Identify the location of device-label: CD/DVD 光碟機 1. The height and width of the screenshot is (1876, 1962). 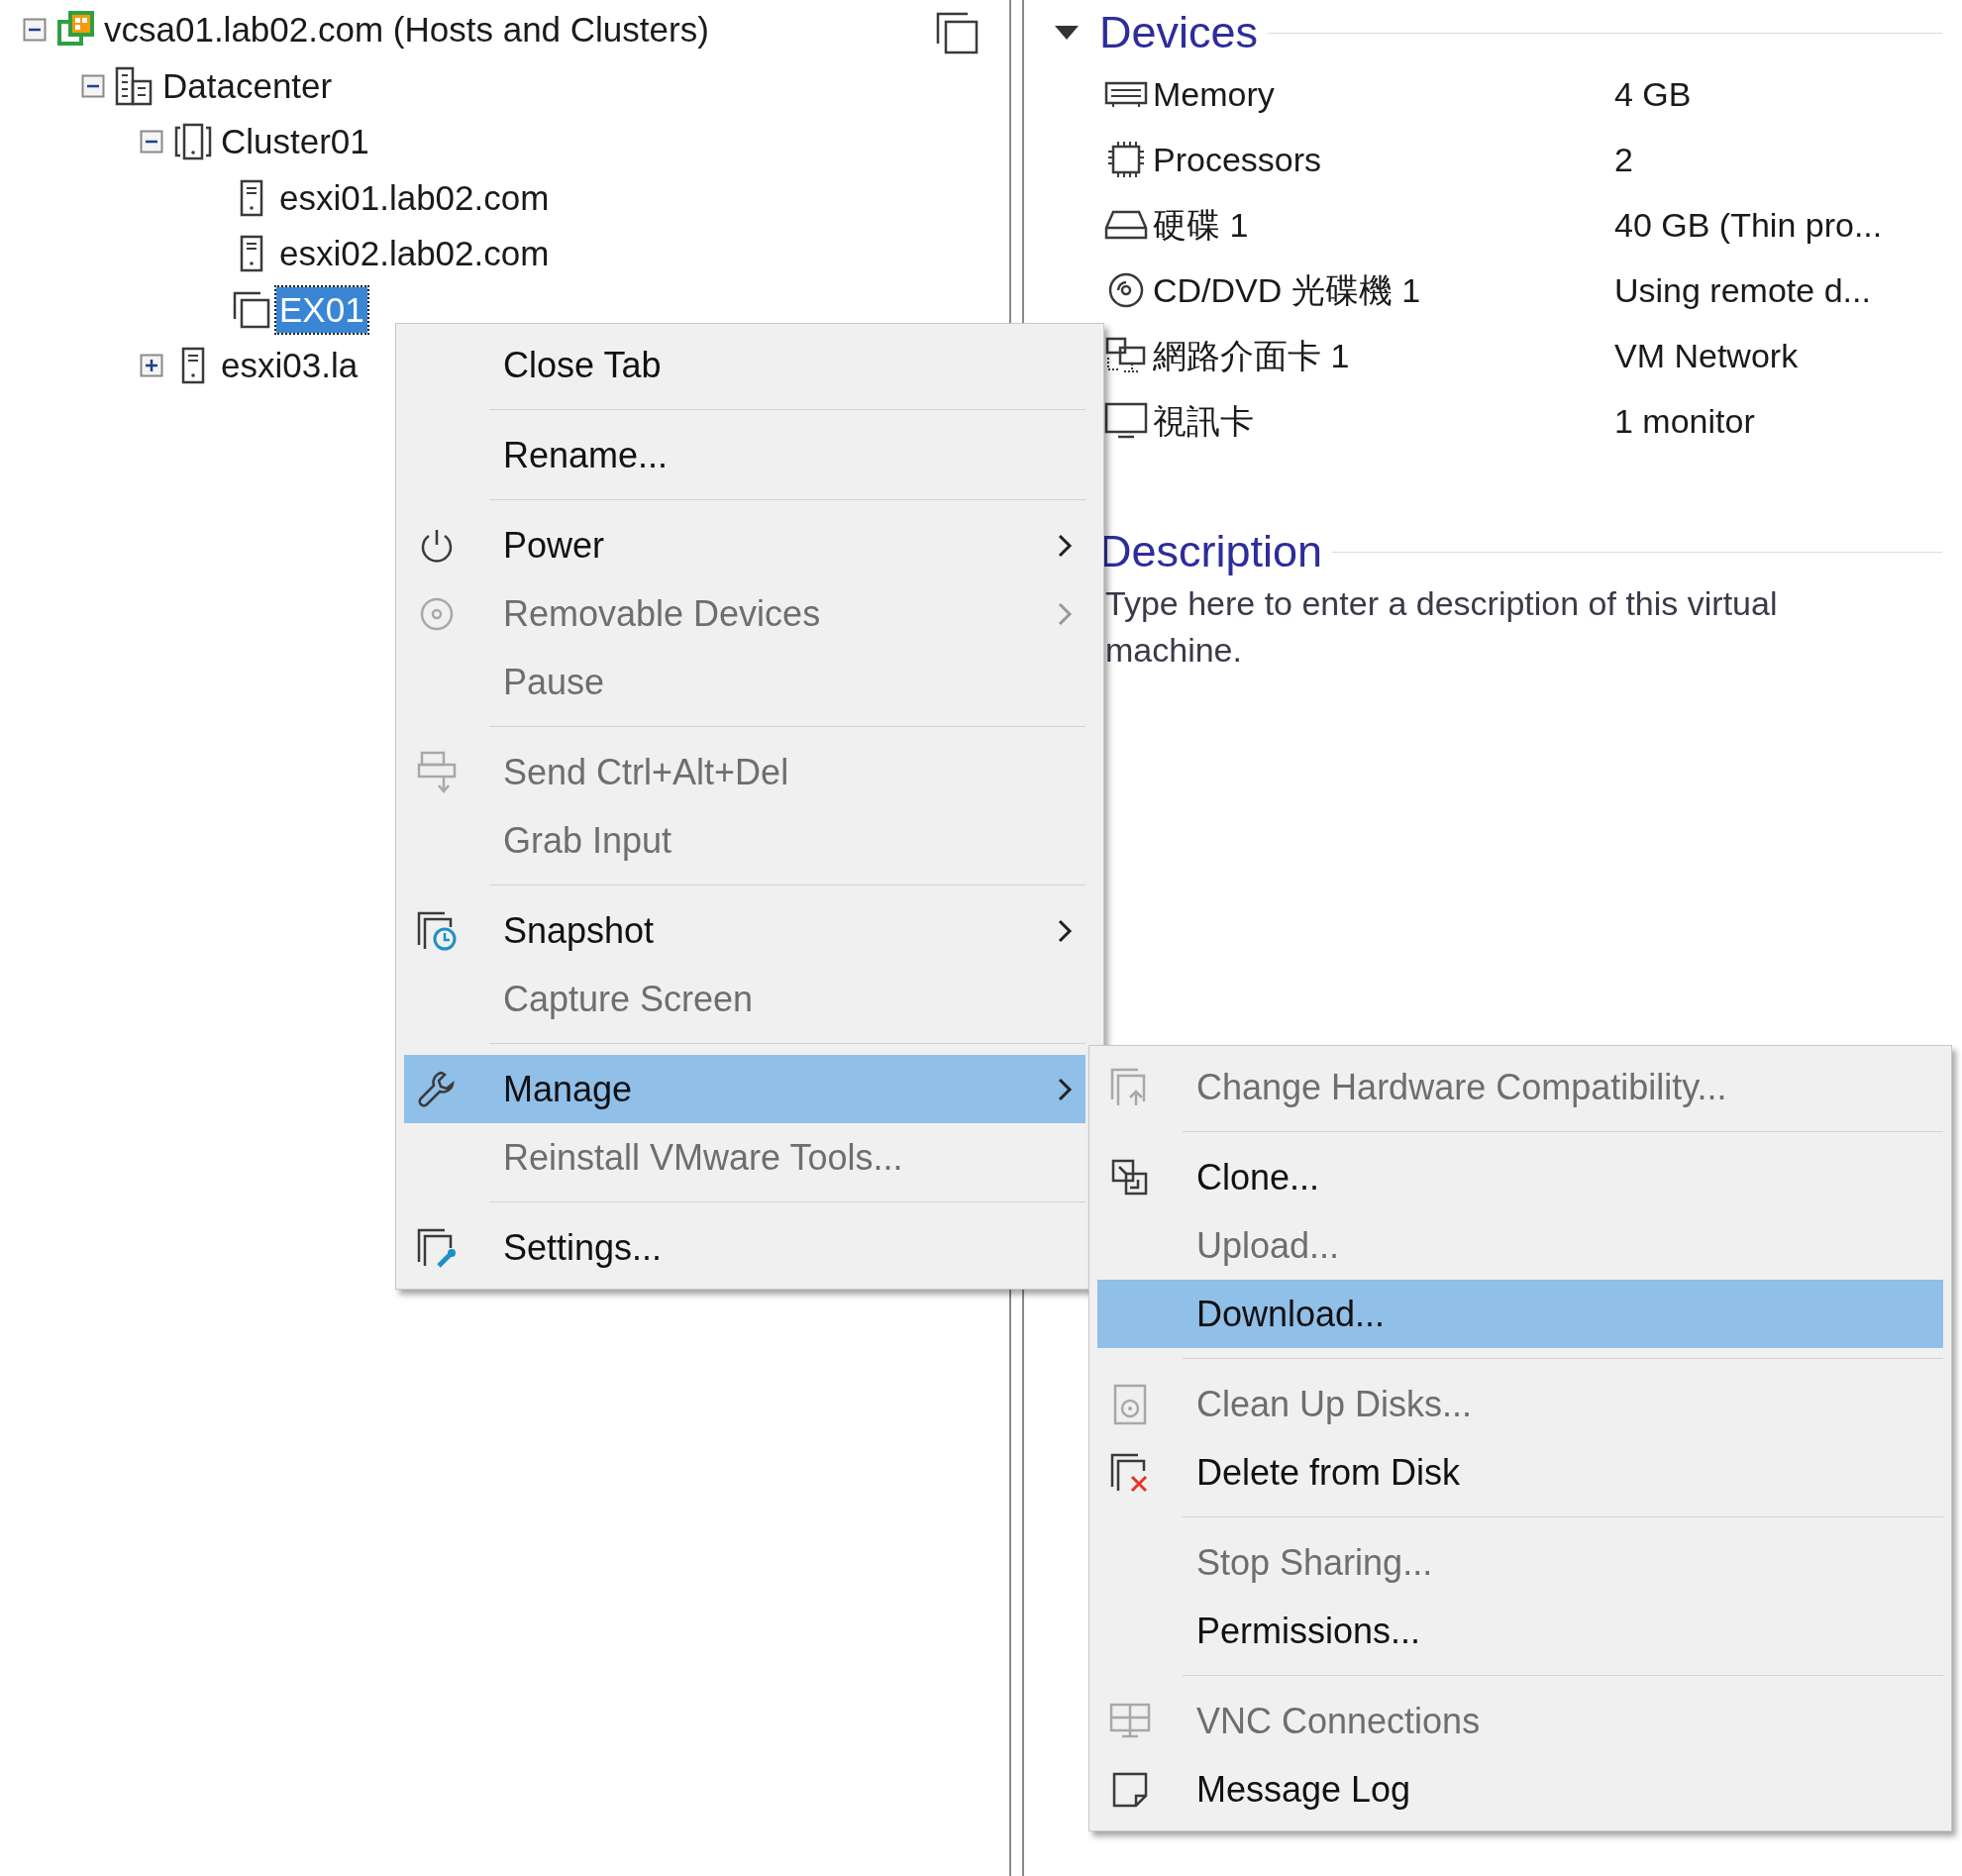
(1287, 290).